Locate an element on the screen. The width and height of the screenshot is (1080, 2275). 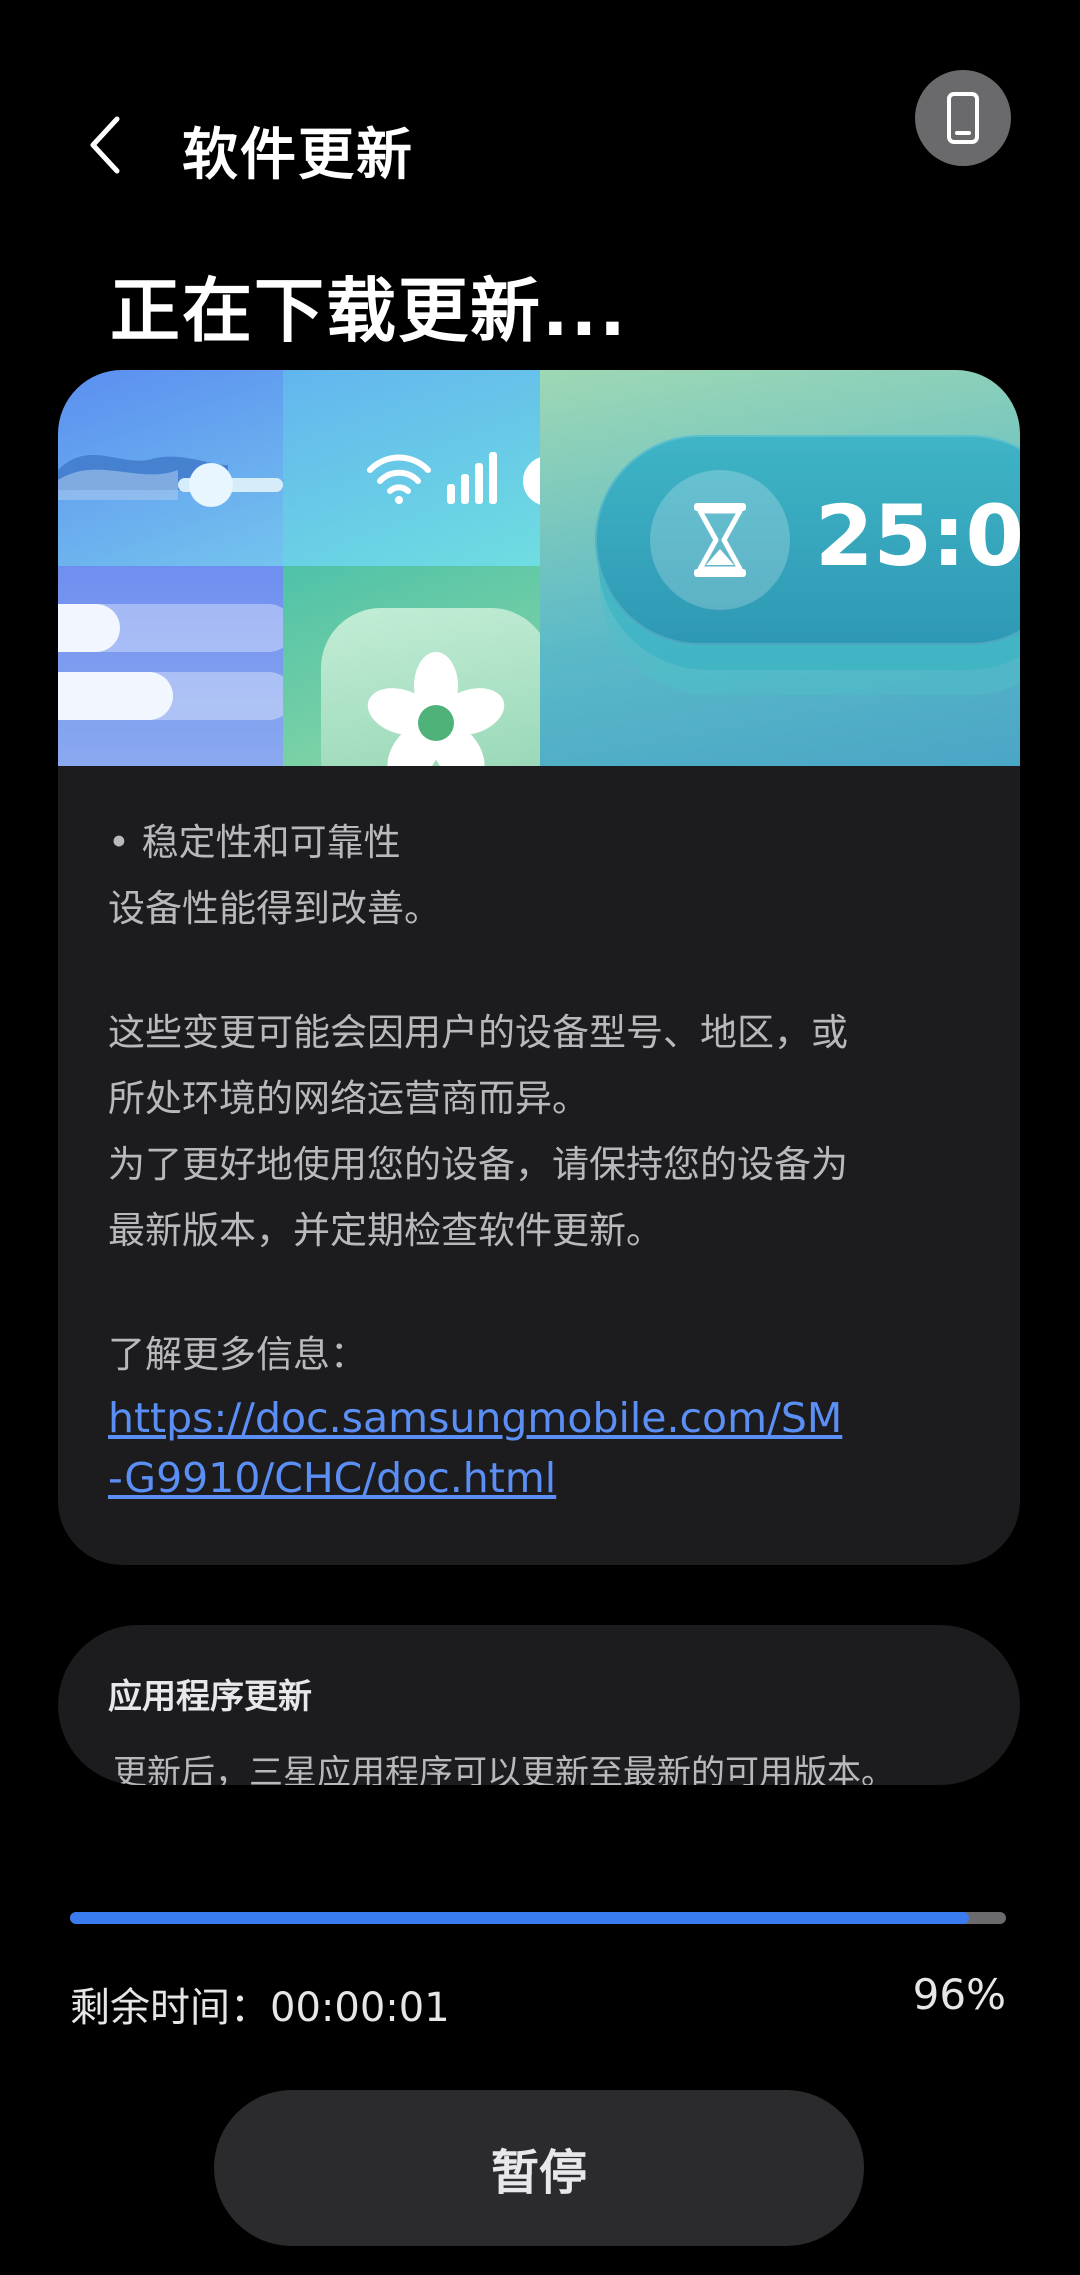
hourglass-badge is located at coordinates (720, 540).